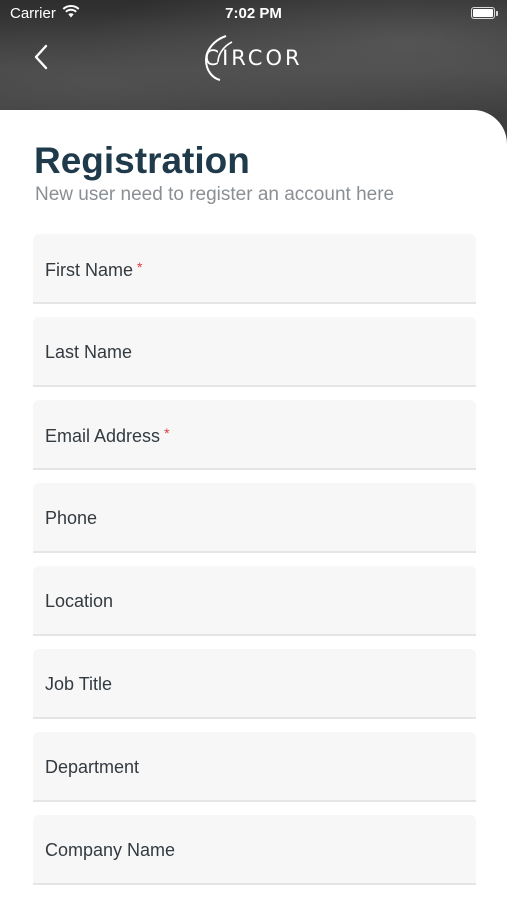 This screenshot has height=900, width=507. I want to click on status-time: 7:02 PM, so click(253, 13).